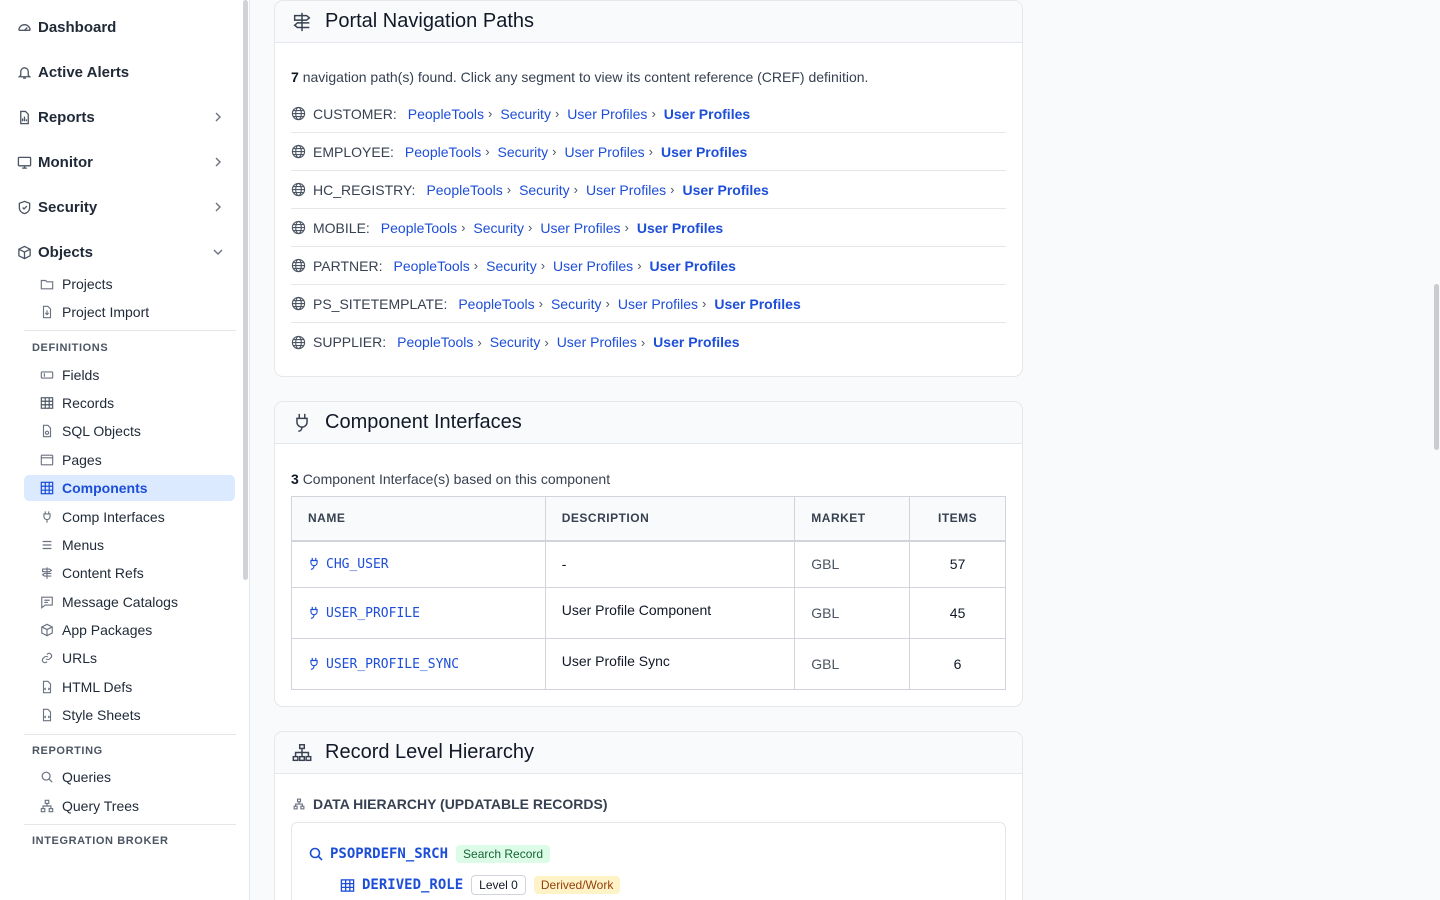 This screenshot has width=1440, height=900. Describe the element at coordinates (412, 885) in the screenshot. I see `record-link: DERIVED_ROLE` at that location.